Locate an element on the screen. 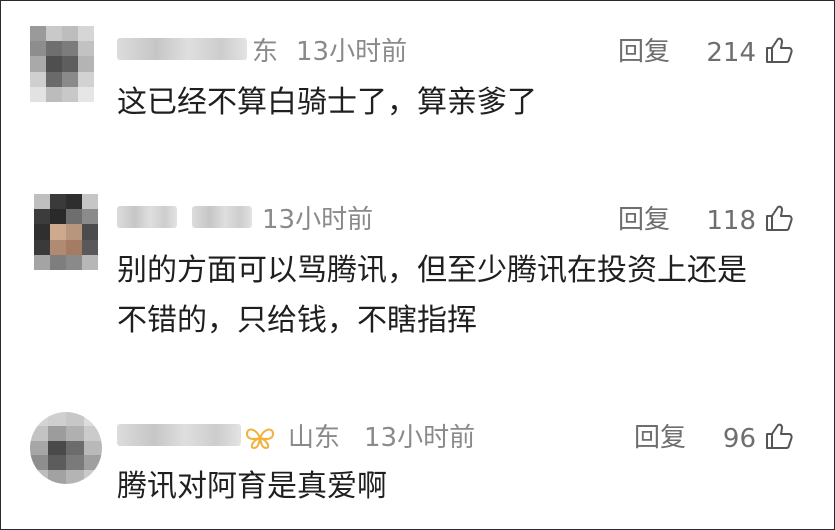 The width and height of the screenshot is (835, 530). like-count: 214 is located at coordinates (728, 53).